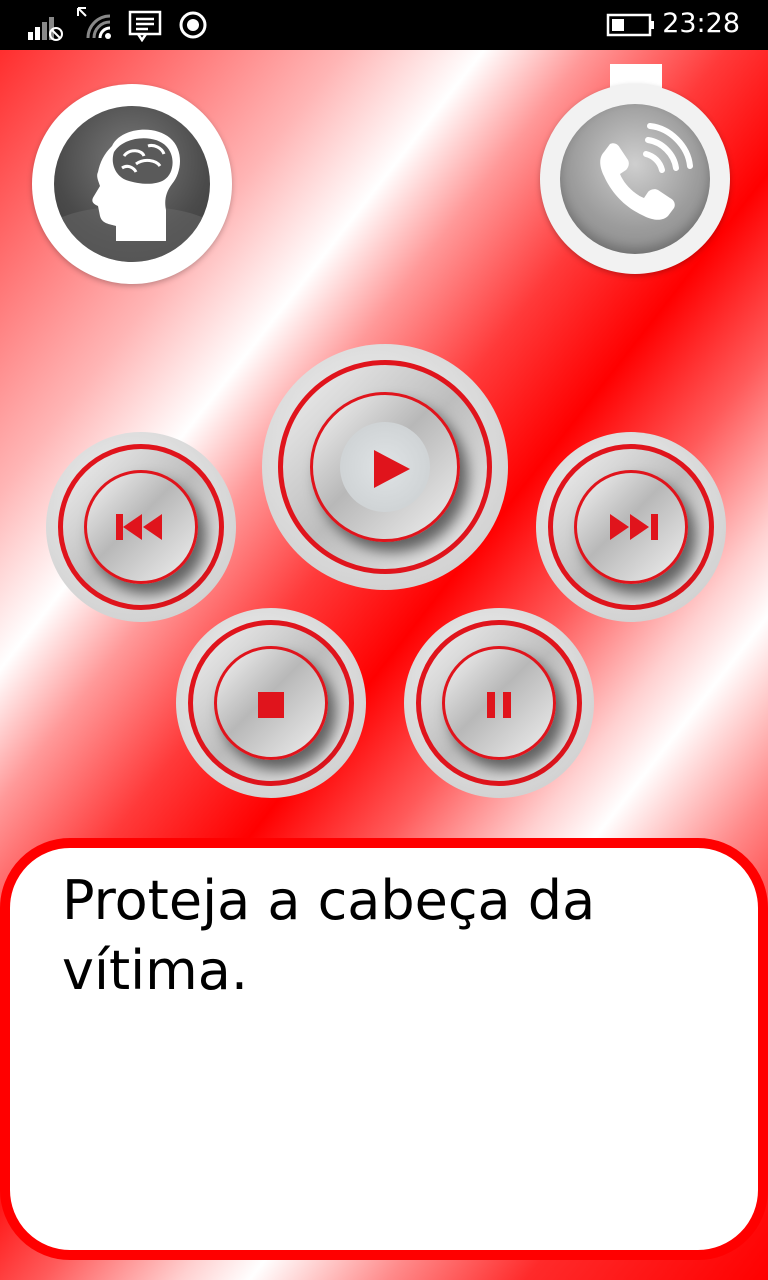  I want to click on call-button, so click(635, 179).